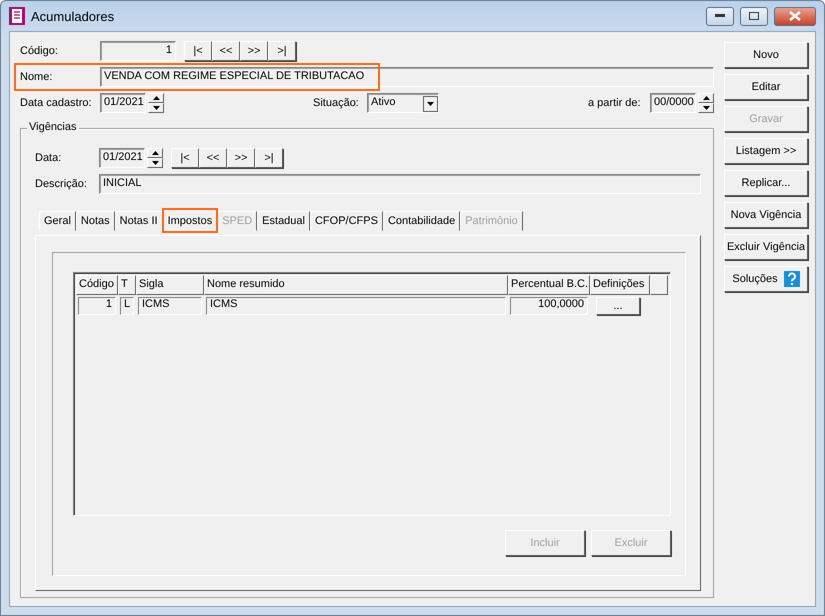 The image size is (825, 616). I want to click on action-button: Novo, so click(766, 55).